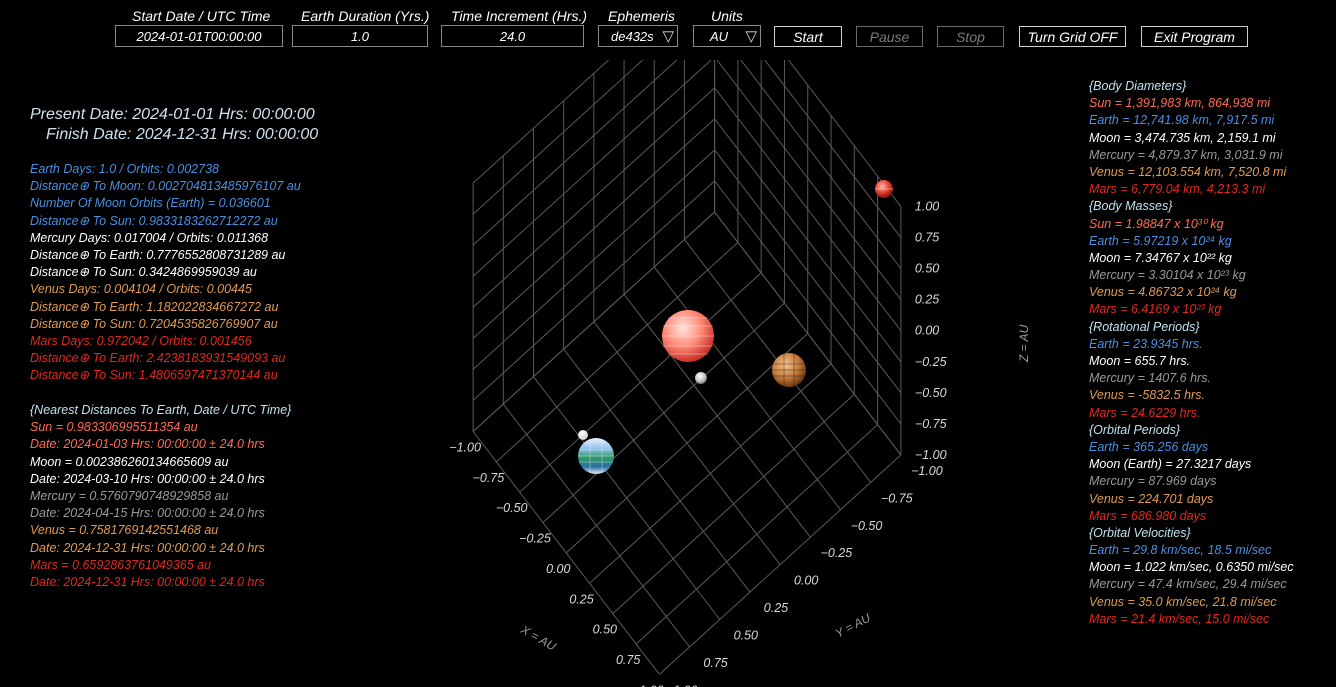  Describe the element at coordinates (632, 36) in the screenshot. I see `ephemeris-value: de432s` at that location.